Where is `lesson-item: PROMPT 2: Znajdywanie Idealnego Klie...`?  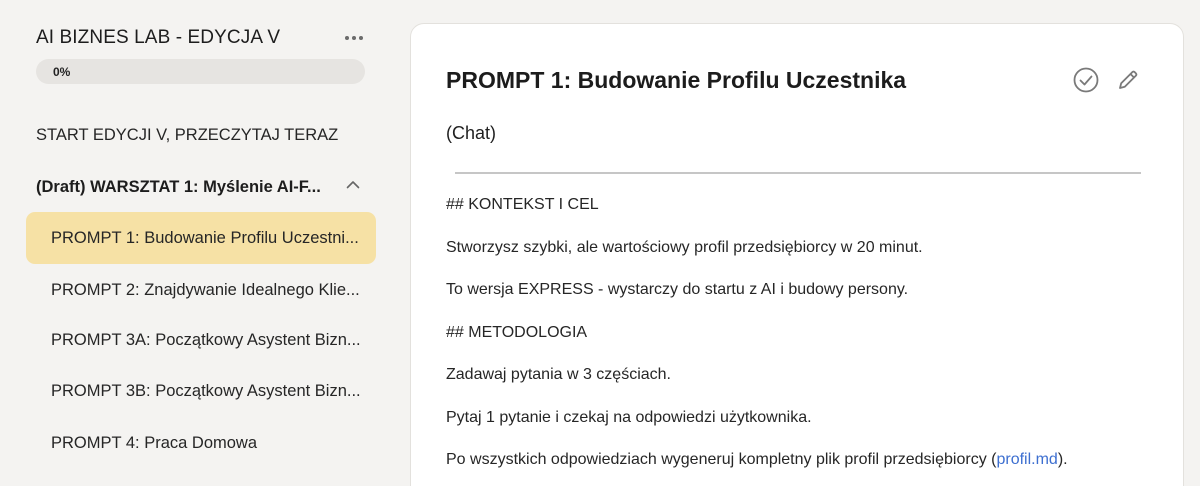
lesson-item: PROMPT 2: Znajdywanie Idealnego Klie... is located at coordinates (201, 290).